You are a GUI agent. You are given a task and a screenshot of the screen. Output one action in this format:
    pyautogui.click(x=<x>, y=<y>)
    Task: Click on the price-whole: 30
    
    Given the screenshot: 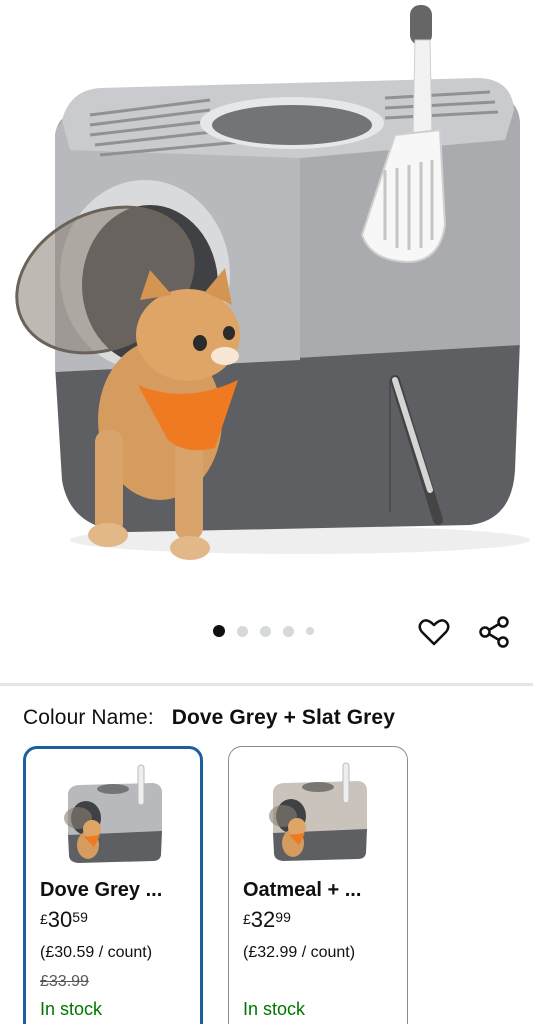 What is the action you would take?
    pyautogui.click(x=60, y=919)
    